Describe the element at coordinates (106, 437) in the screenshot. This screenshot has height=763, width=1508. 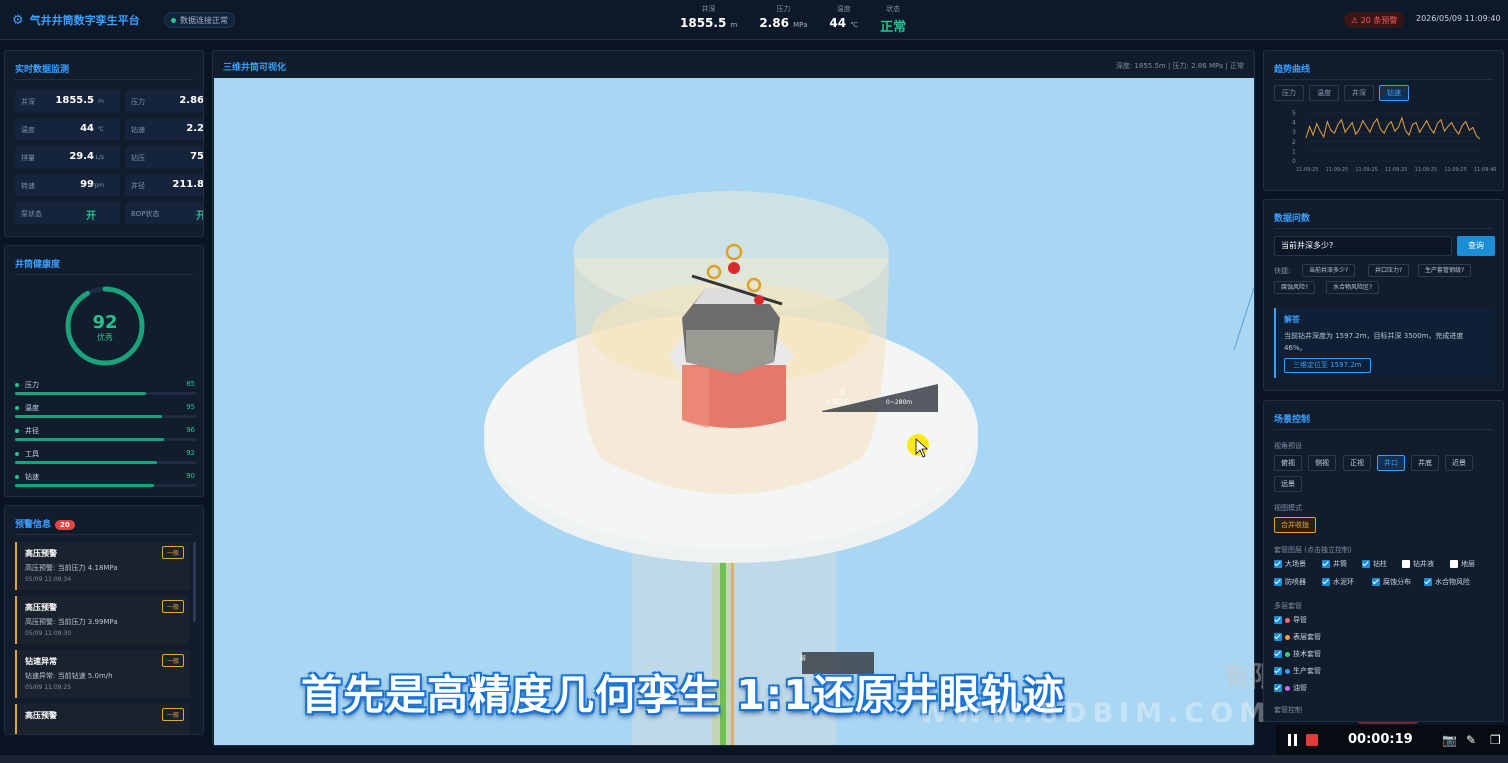
I see `health-row: 井径 96` at that location.